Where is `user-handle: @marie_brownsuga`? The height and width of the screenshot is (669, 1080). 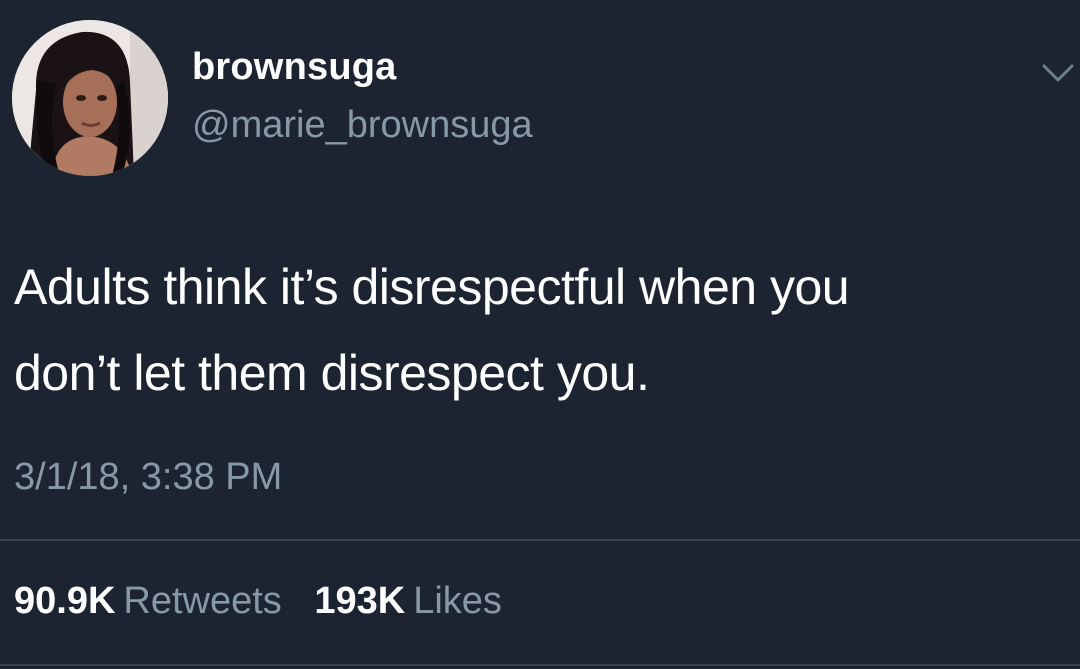 user-handle: @marie_brownsuga is located at coordinates (362, 125).